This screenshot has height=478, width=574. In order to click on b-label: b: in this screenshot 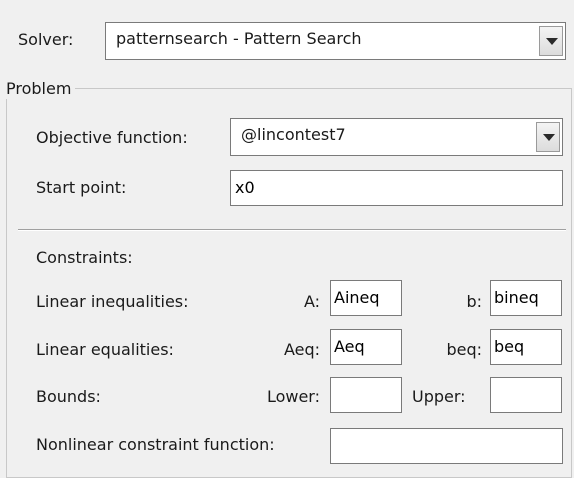, I will do `click(474, 301)`.